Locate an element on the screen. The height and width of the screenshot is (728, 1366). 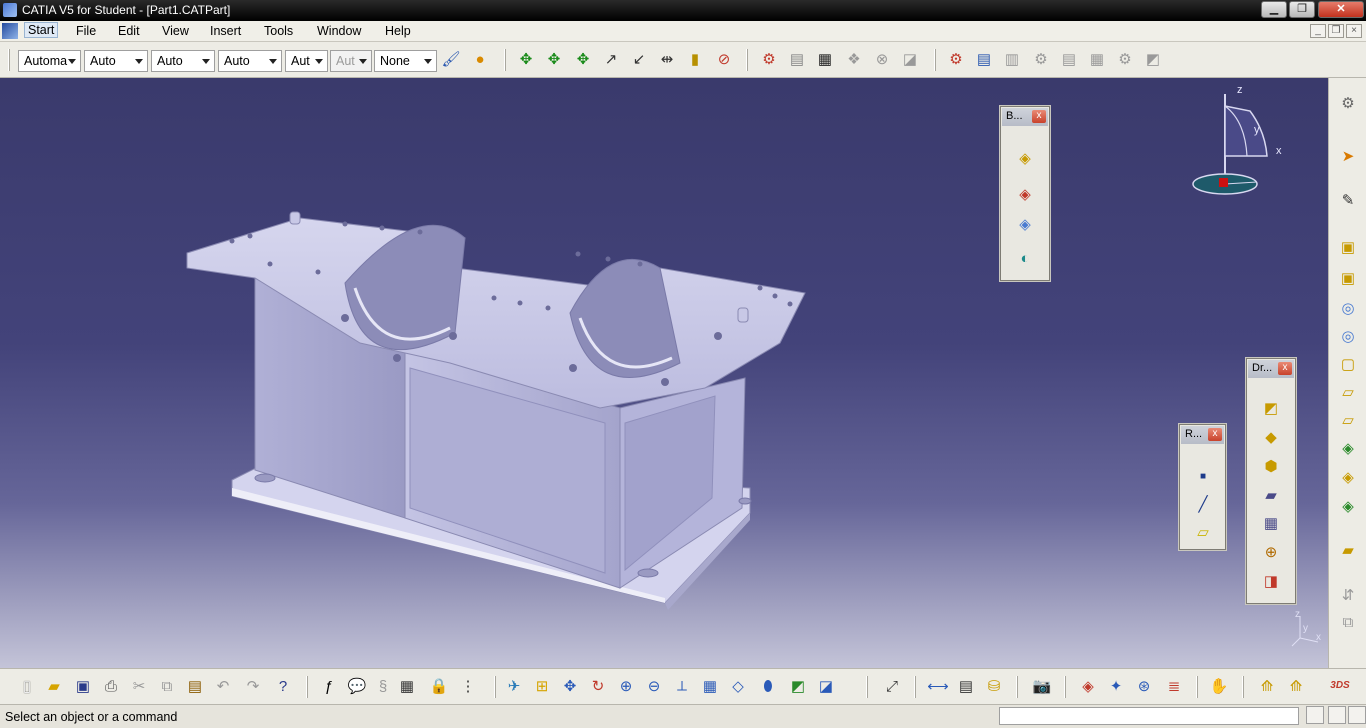
menu-edit: Edit is located at coordinates (129, 31).